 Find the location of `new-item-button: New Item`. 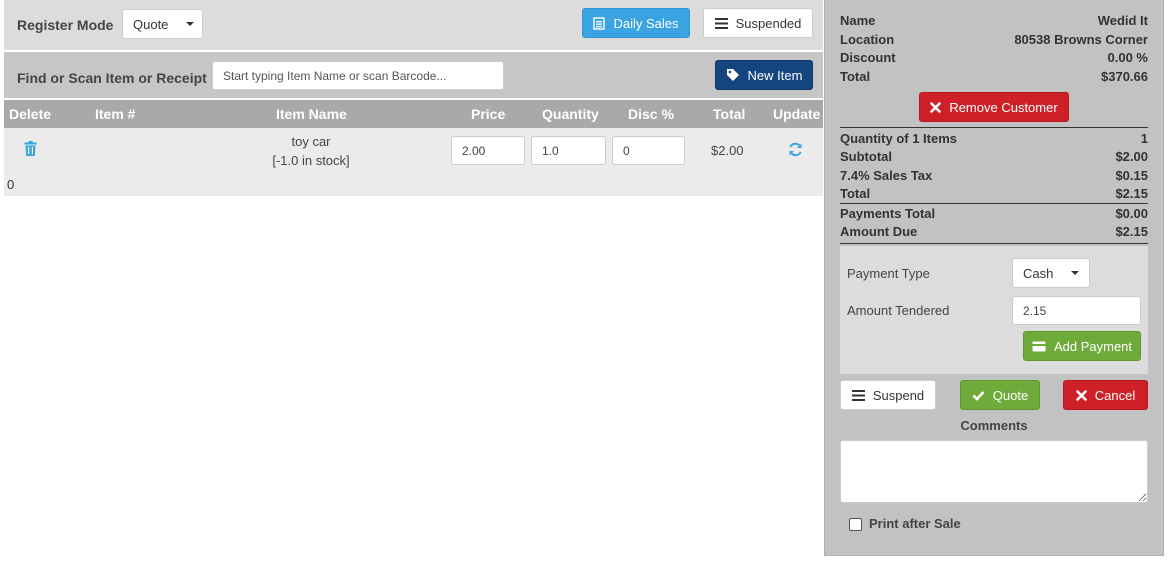

new-item-button: New Item is located at coordinates (764, 75).